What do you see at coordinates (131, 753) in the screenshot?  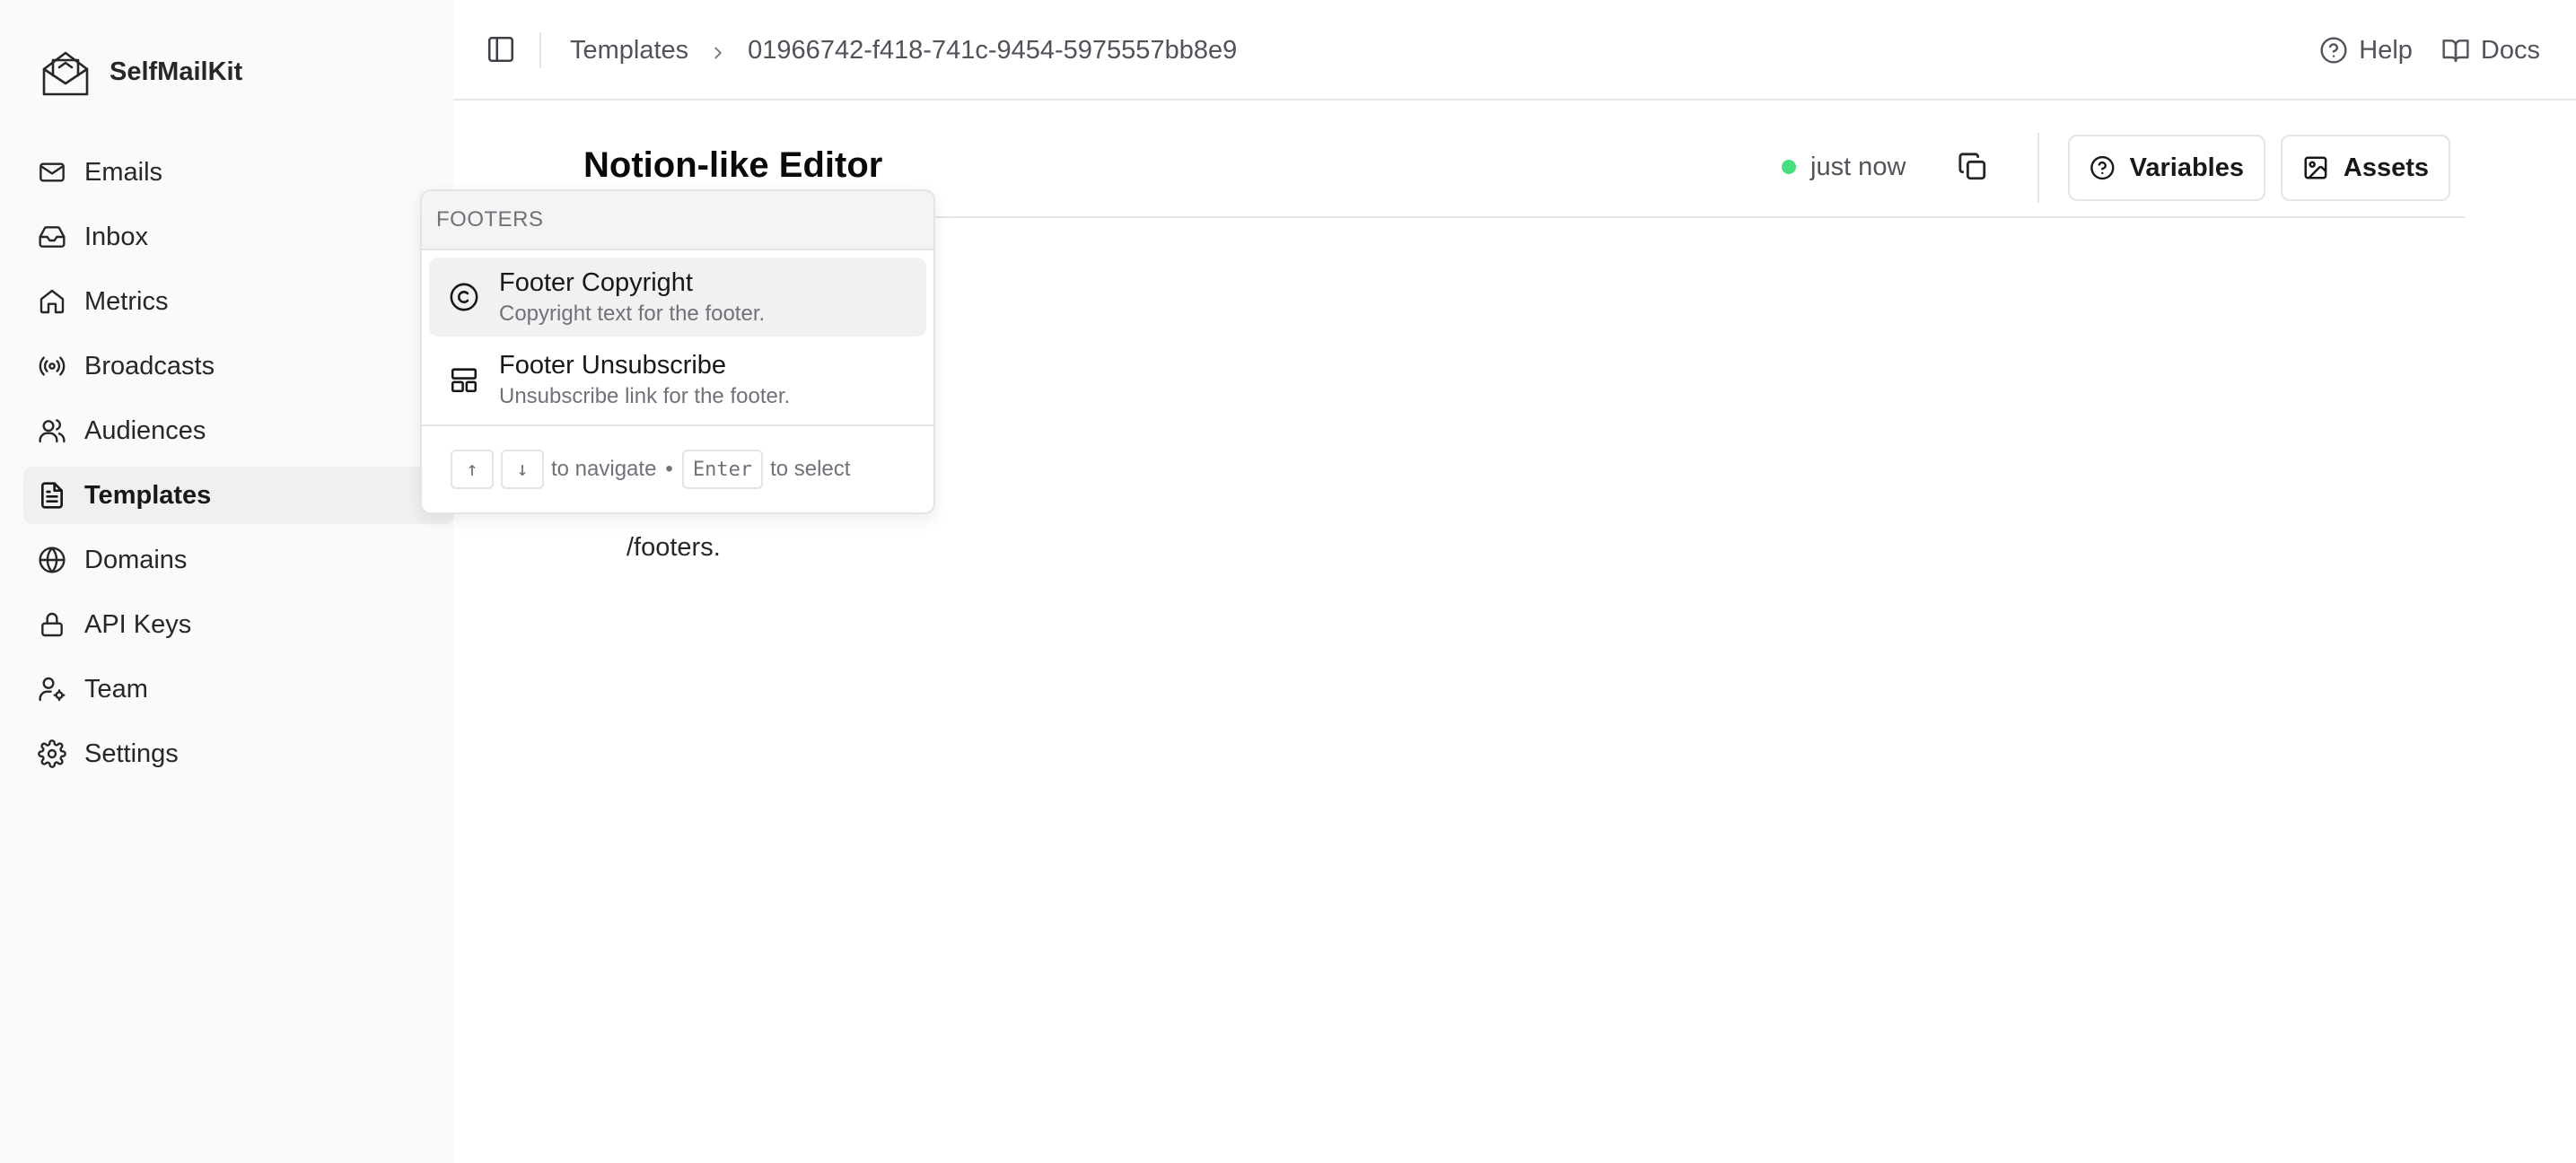 I see `sidebar-item-label: Settings` at bounding box center [131, 753].